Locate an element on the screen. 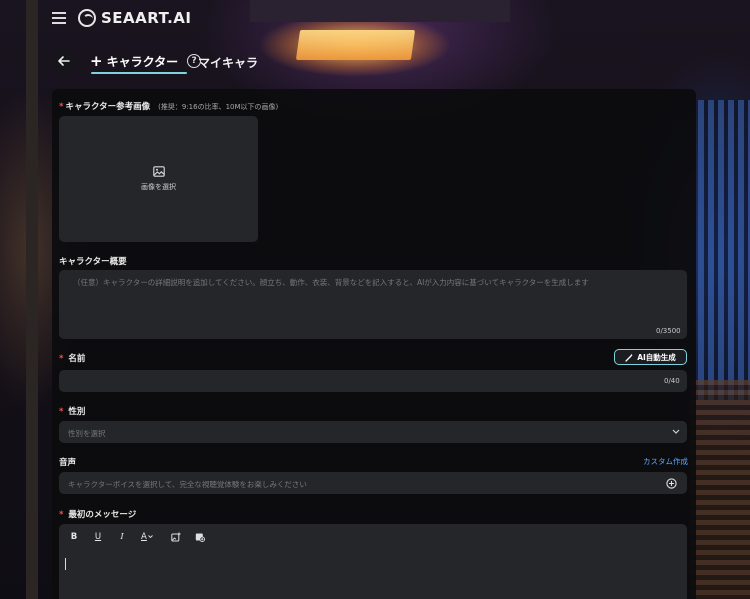 Image resolution: width=750 pixels, height=599 pixels. name-counter: 0/40 is located at coordinates (672, 381).